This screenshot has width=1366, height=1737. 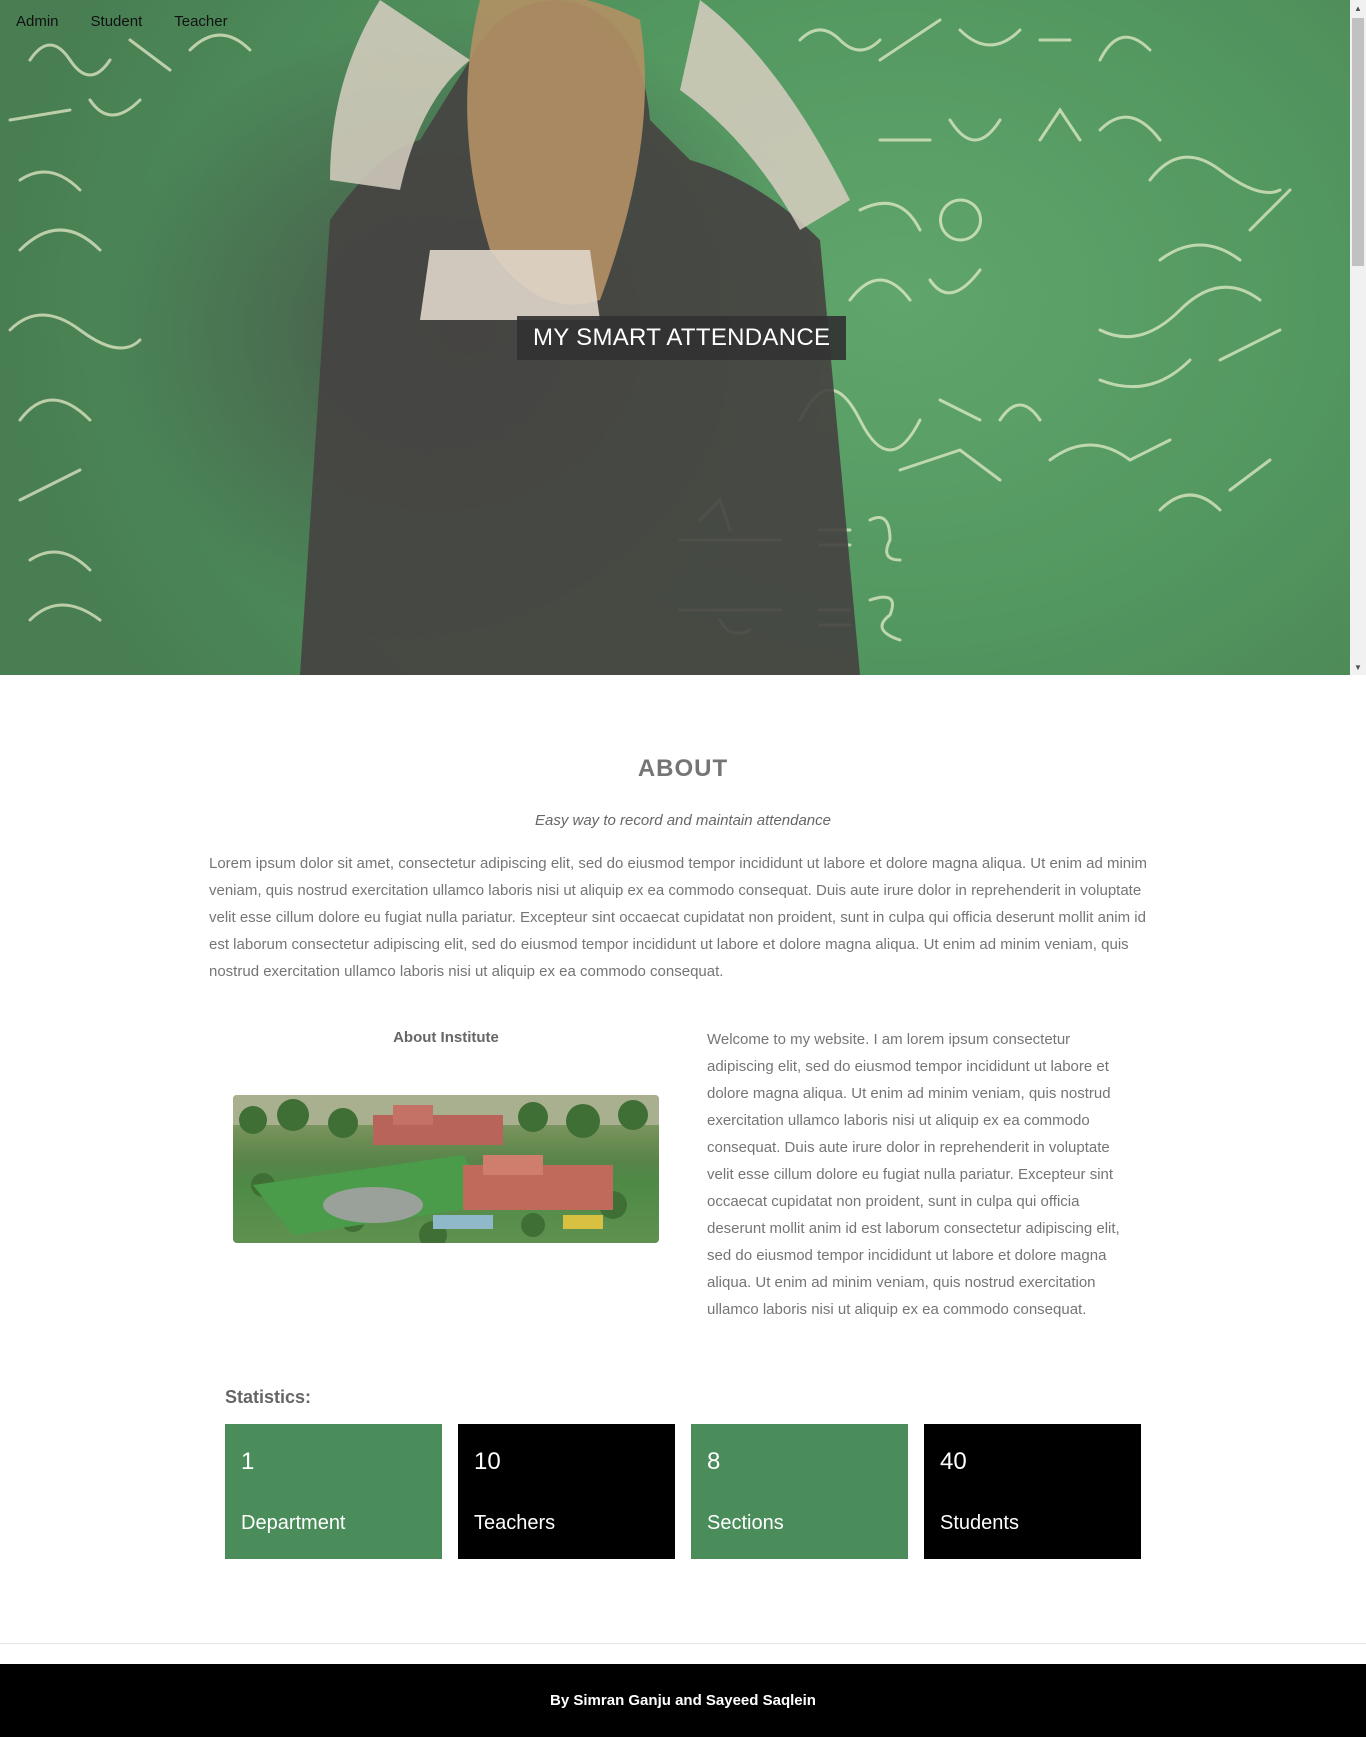 I want to click on stat-label: Students, so click(x=979, y=1523).